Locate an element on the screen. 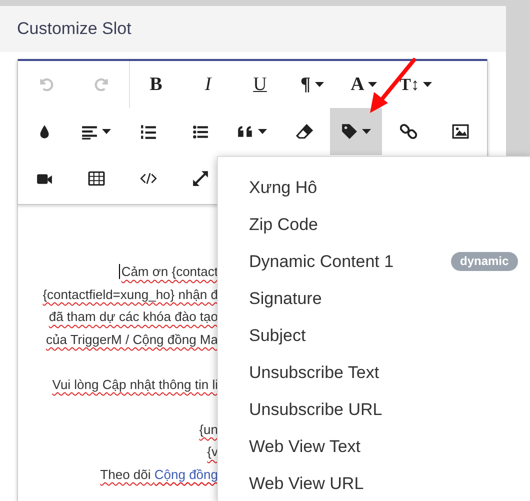 The width and height of the screenshot is (530, 501). editor-text: Cảm ơn {contact is located at coordinates (168, 272).